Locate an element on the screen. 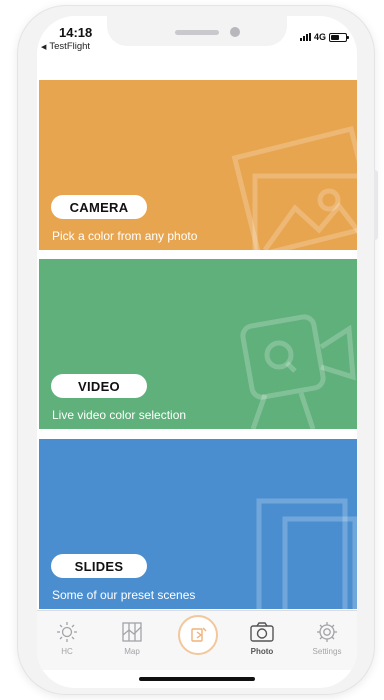 Image resolution: width=384 pixels, height=700 pixels. camera-title: CAMERA is located at coordinates (99, 207).